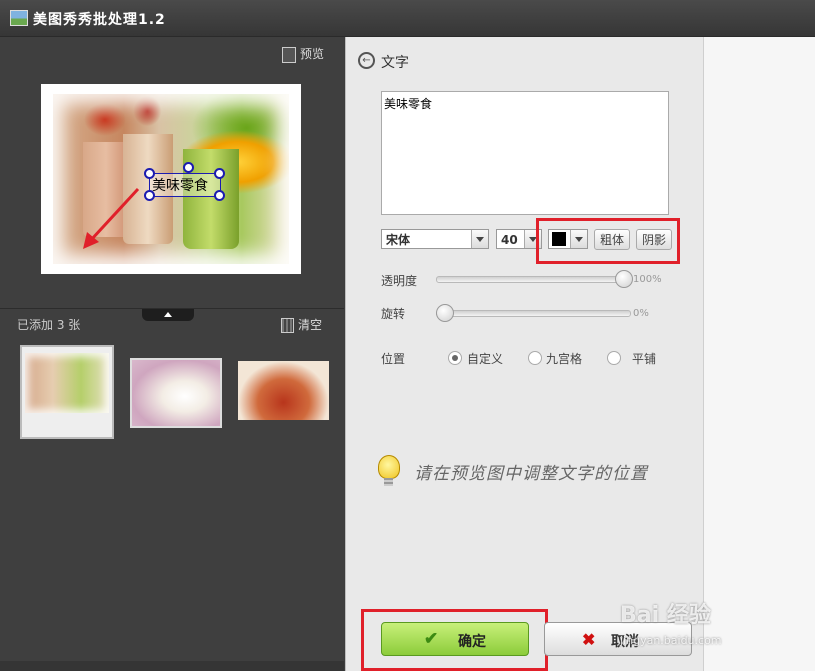  What do you see at coordinates (49, 325) in the screenshot?
I see `added-count: 已添加 3 张` at bounding box center [49, 325].